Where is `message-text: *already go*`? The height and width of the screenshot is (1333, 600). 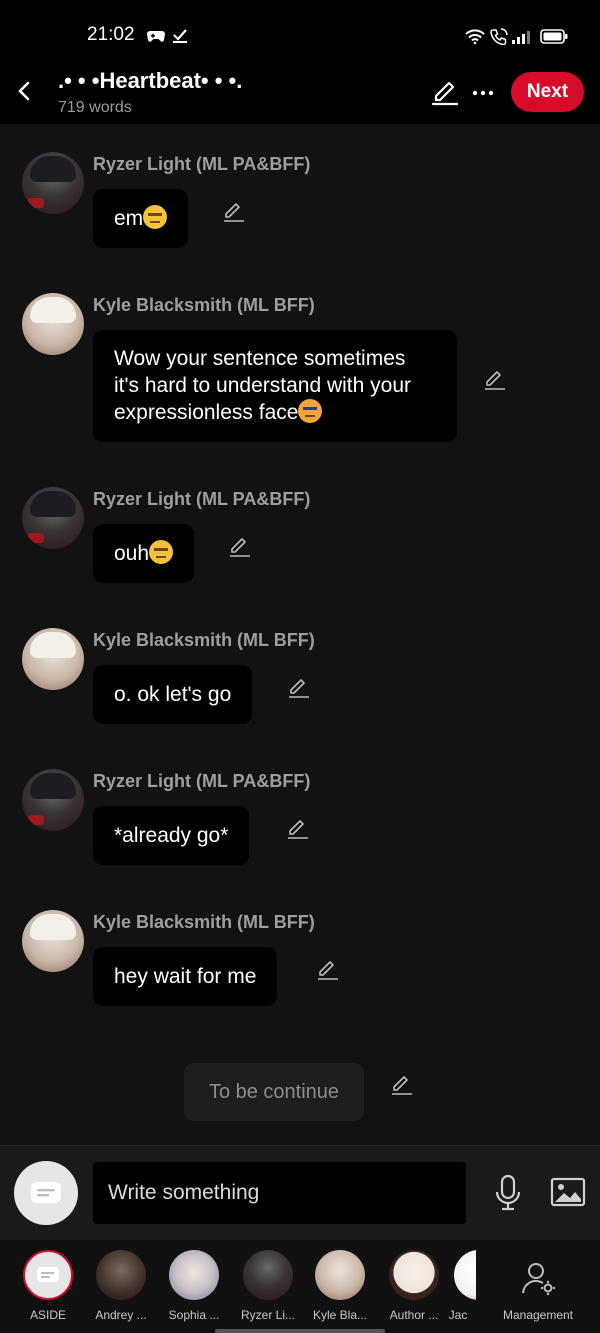 message-text: *already go* is located at coordinates (171, 835).